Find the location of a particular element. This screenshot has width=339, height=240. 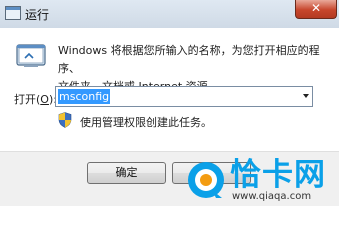

command-input: msconfig is located at coordinates (84, 96).